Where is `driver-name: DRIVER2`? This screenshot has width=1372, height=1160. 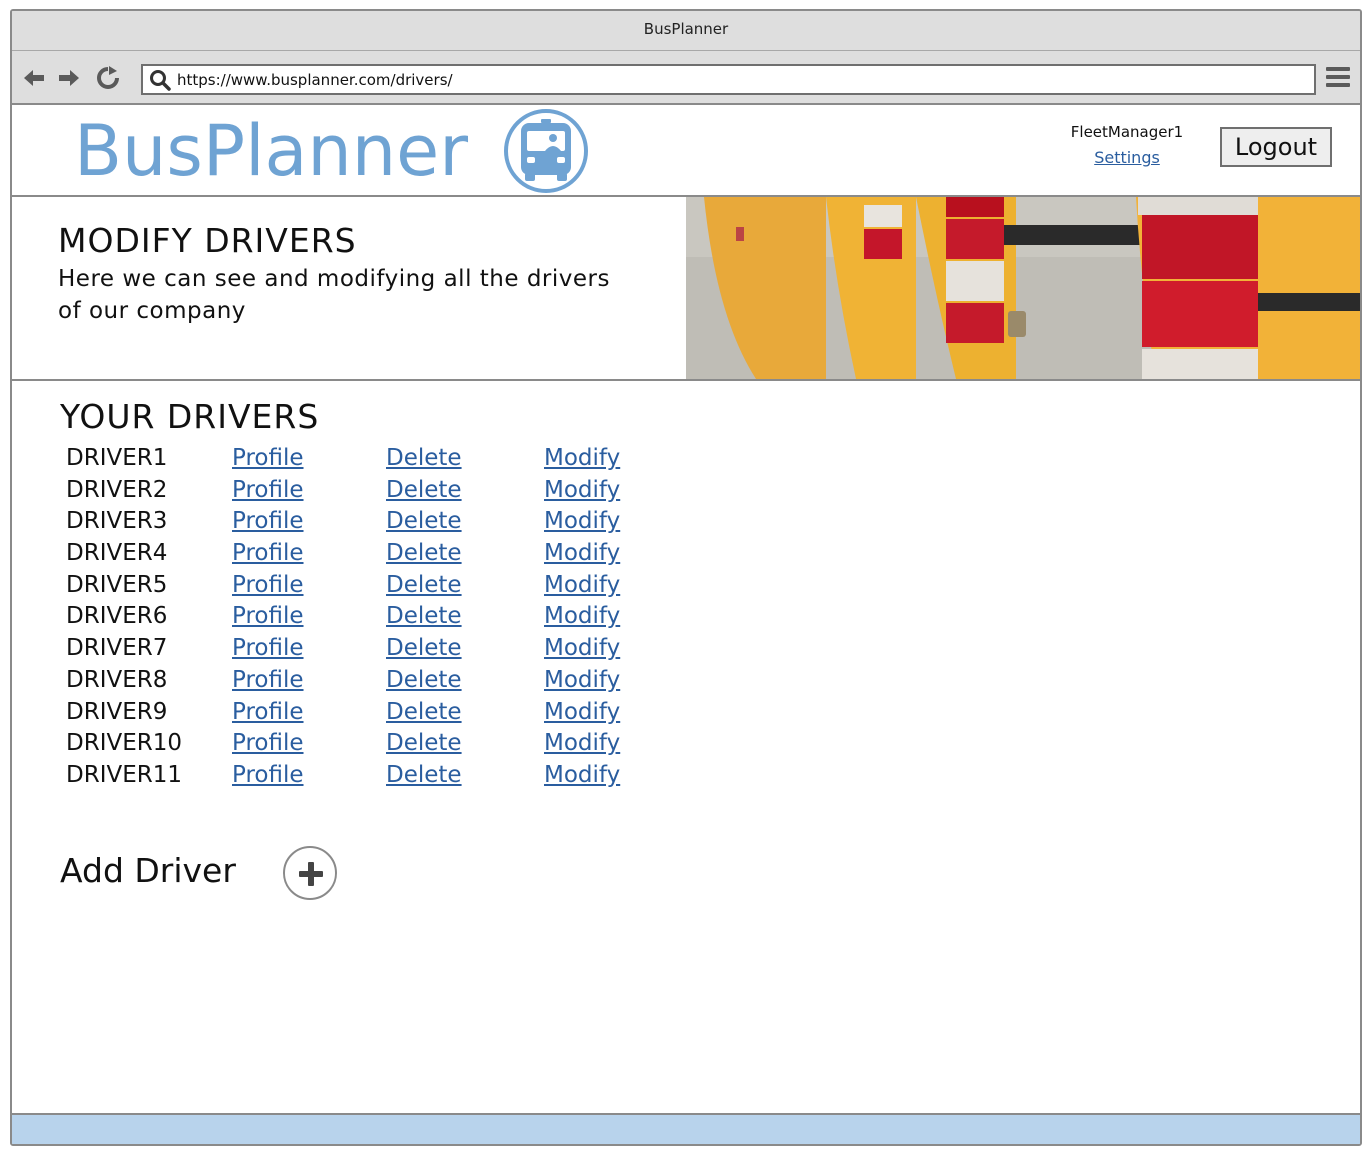 driver-name: DRIVER2 is located at coordinates (117, 489).